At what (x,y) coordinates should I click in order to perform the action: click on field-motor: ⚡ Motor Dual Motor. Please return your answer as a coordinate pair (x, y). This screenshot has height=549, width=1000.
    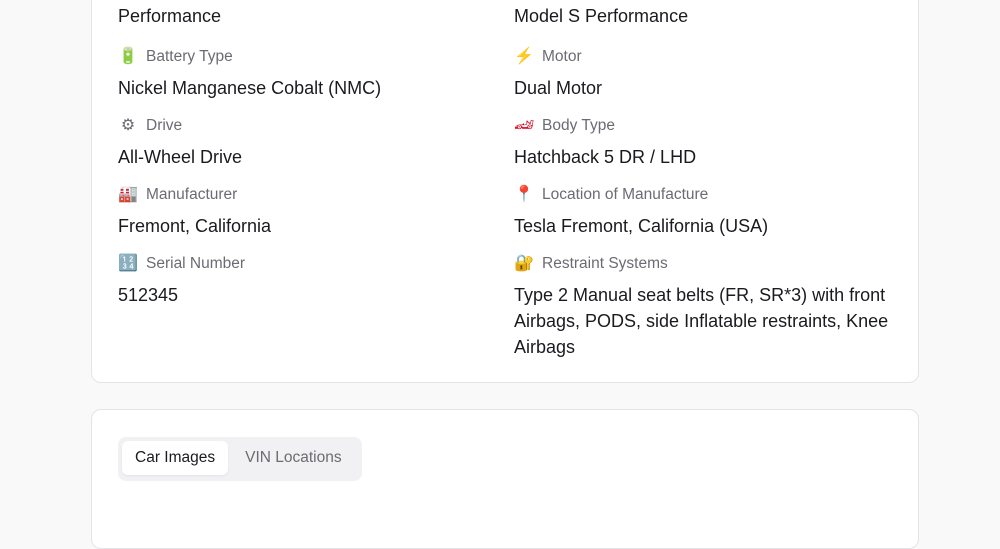
    Looking at the image, I should click on (704, 74).